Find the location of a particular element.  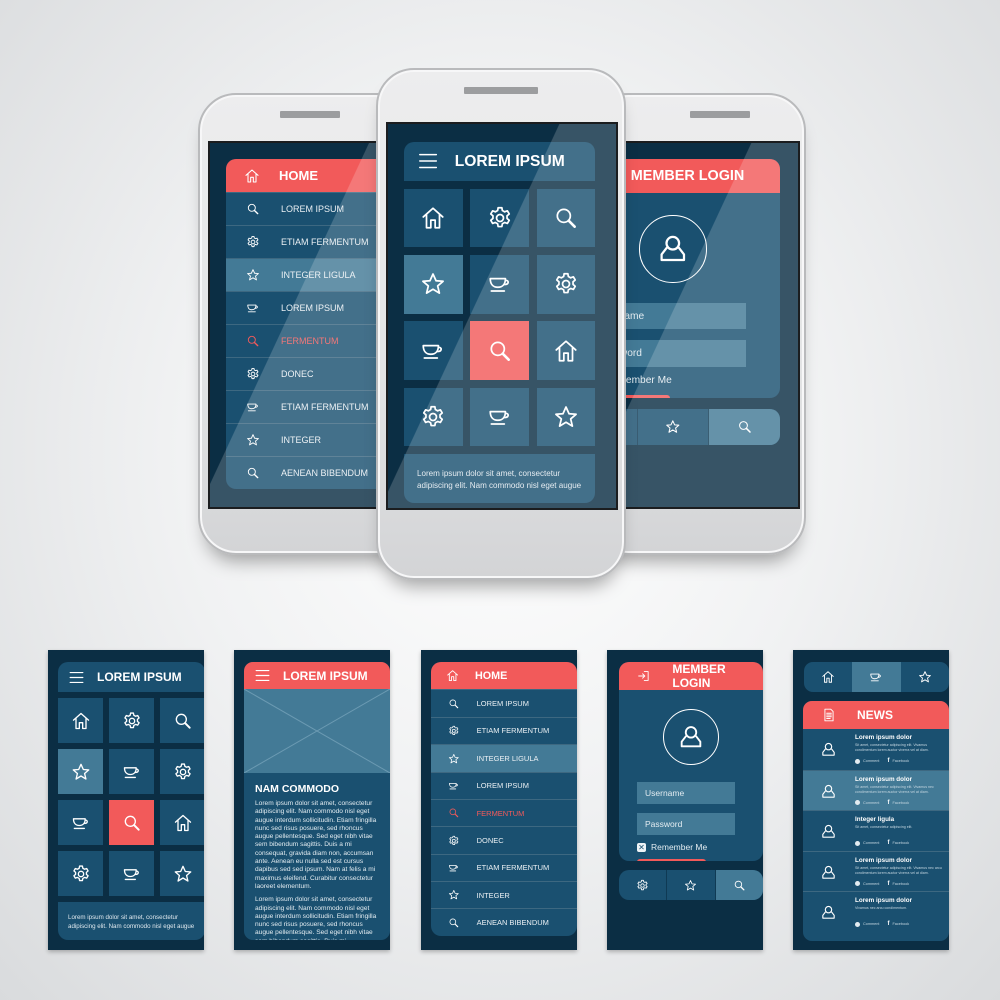

article-heading: NAM COMMODO is located at coordinates (297, 789).